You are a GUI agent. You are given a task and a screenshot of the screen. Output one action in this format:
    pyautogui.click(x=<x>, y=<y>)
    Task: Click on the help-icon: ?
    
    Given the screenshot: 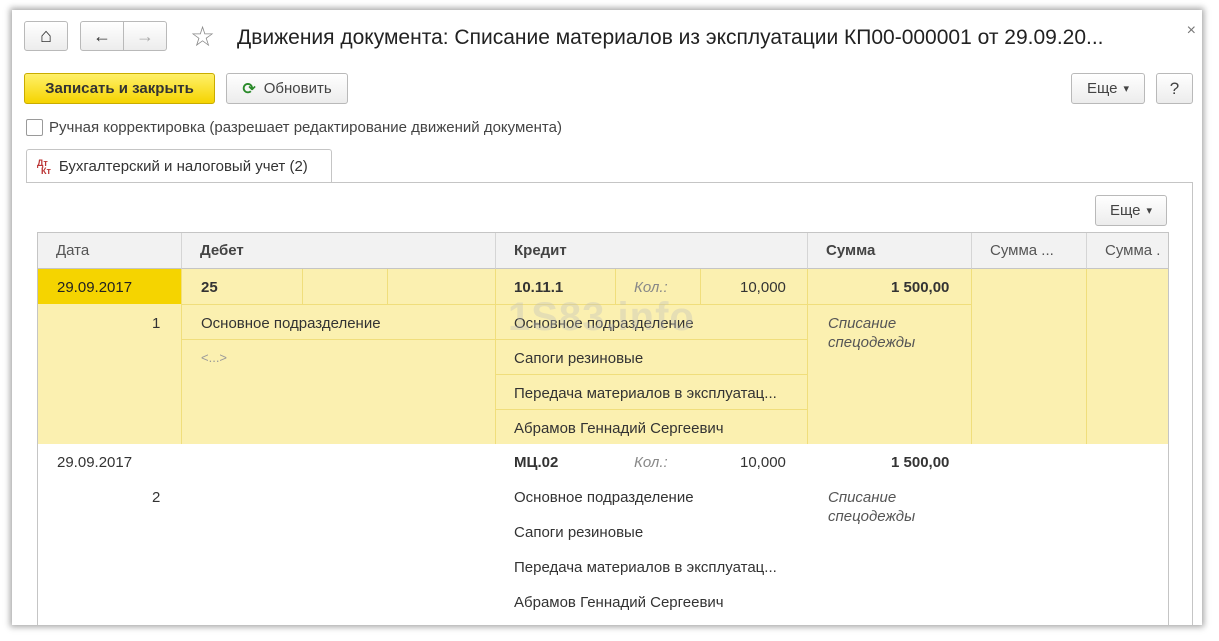 What is the action you would take?
    pyautogui.click(x=1174, y=88)
    